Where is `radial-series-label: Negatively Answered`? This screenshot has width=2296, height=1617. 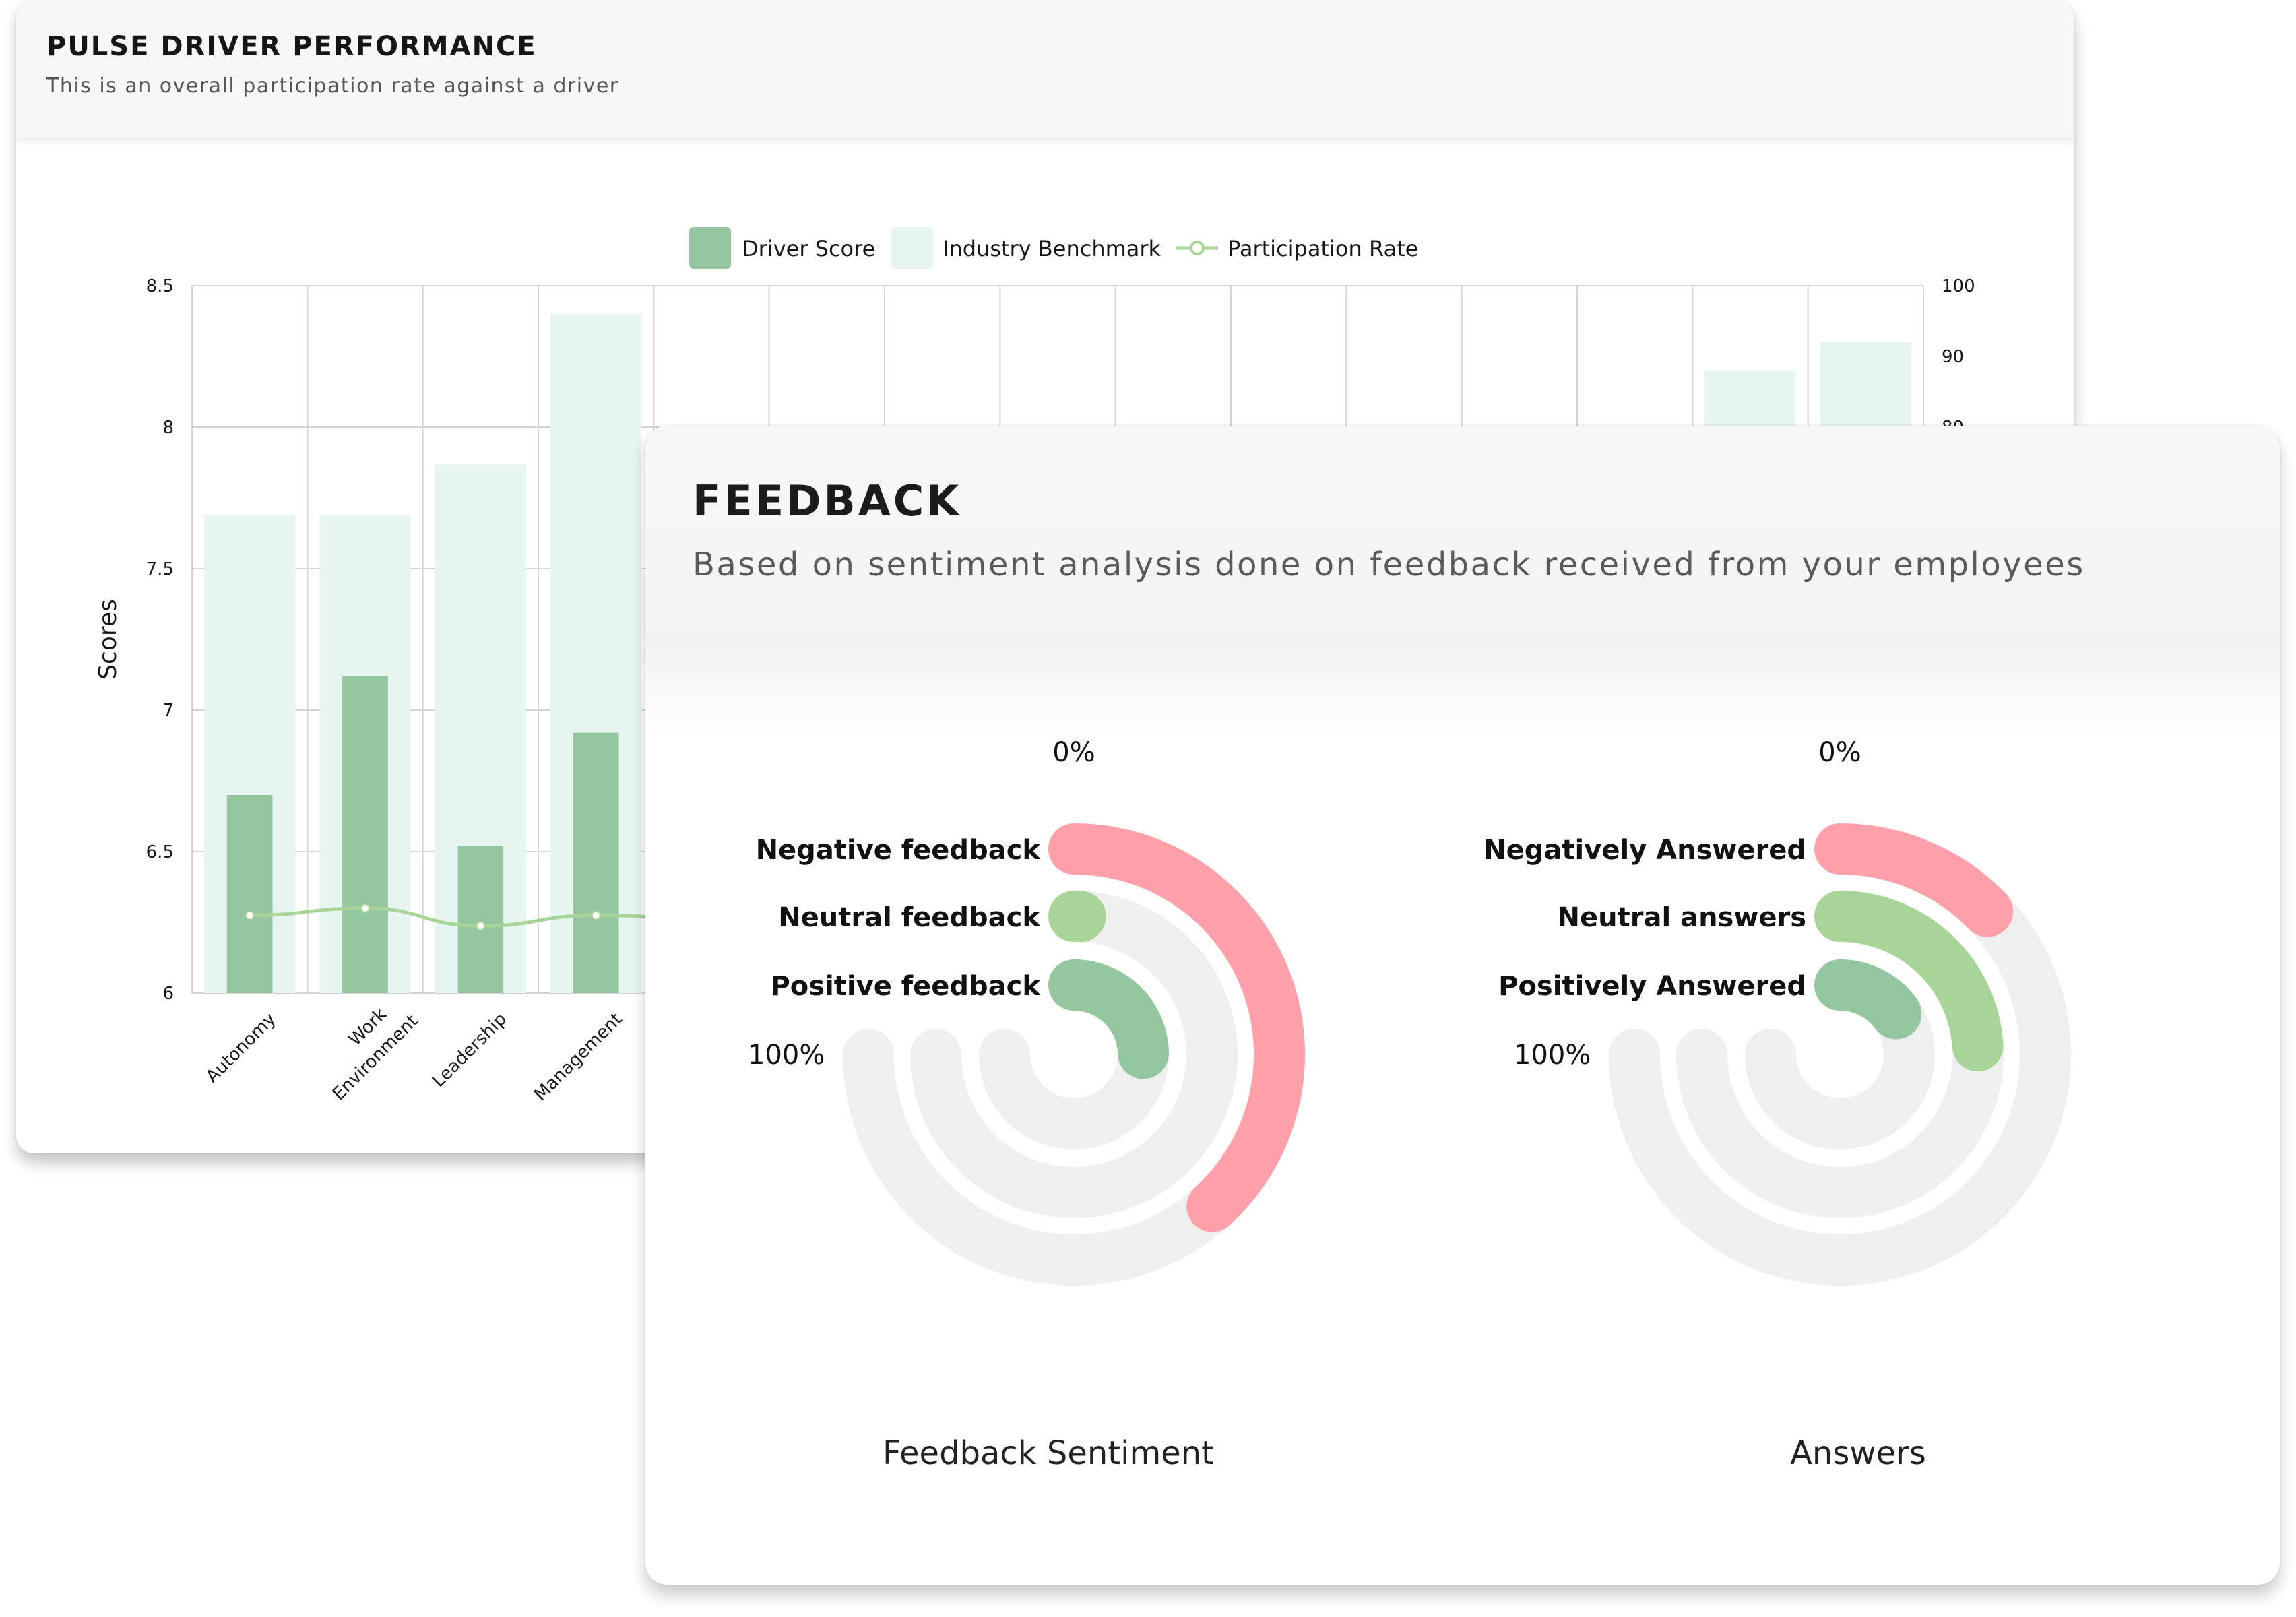
radial-series-label: Negatively Answered is located at coordinates (1645, 850).